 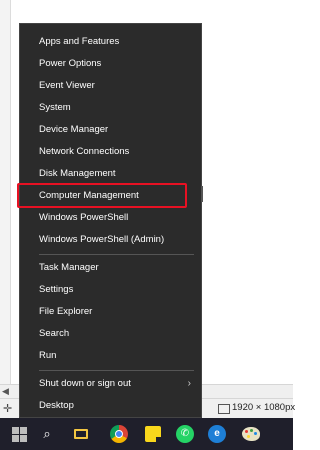 What do you see at coordinates (84, 151) in the screenshot?
I see `menu-item-label: Network Connections` at bounding box center [84, 151].